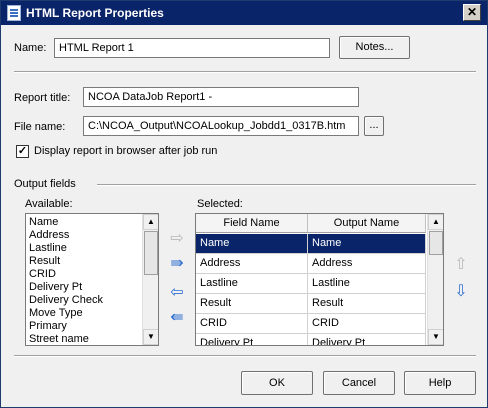  Describe the element at coordinates (367, 284) in the screenshot. I see `output-name-cell: Lastline` at that location.